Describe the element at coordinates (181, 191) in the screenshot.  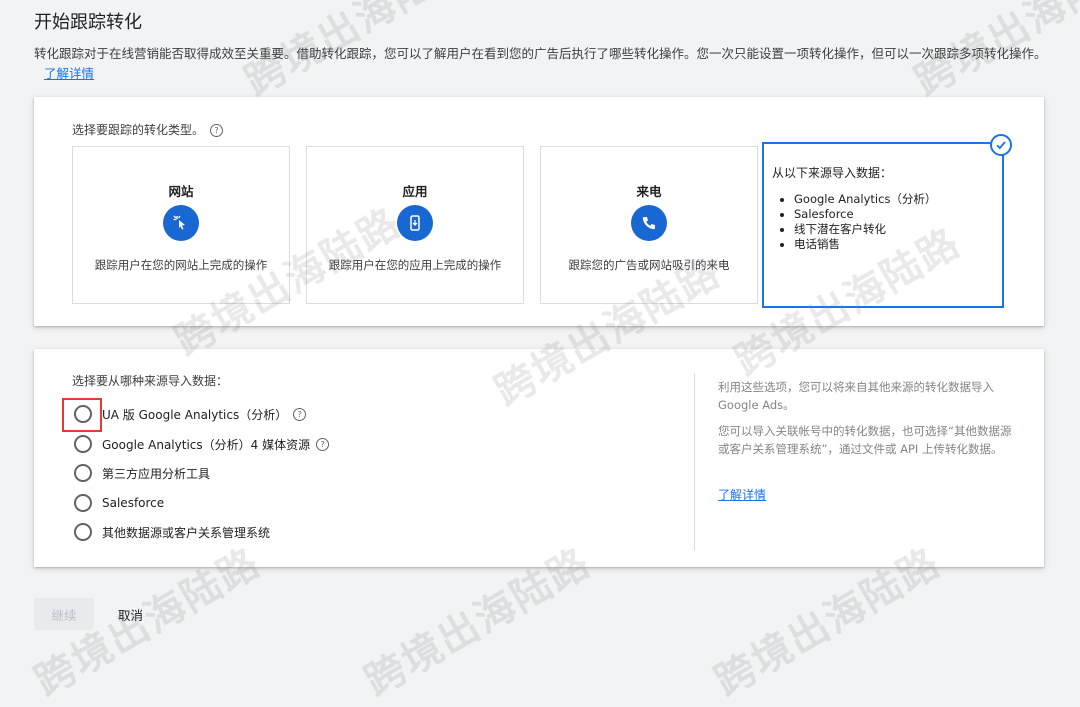
I see `type-website-name: 网站` at that location.